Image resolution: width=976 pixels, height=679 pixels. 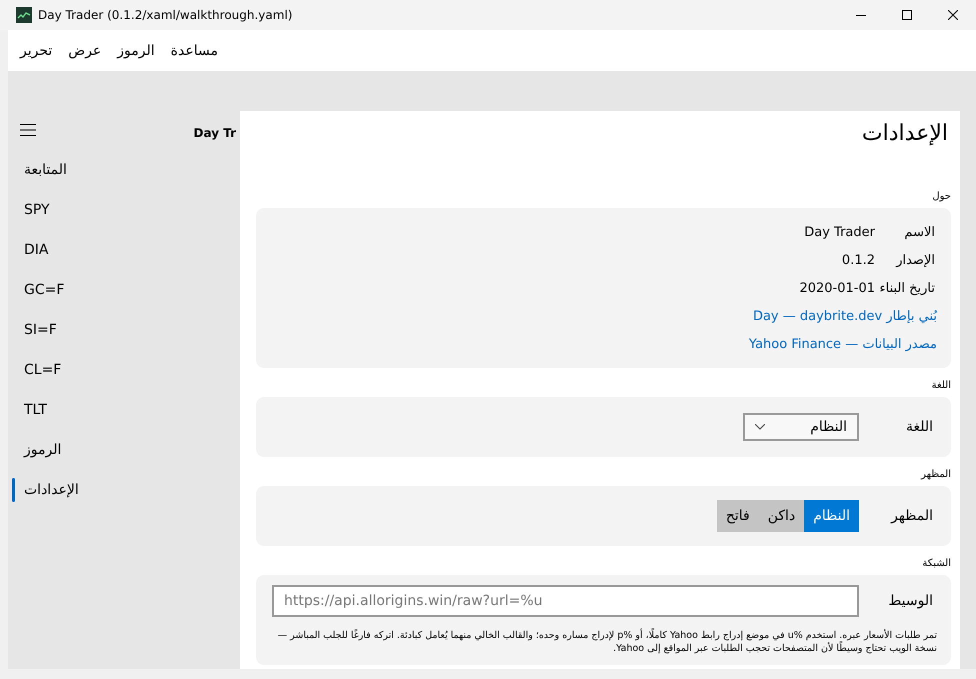 What do you see at coordinates (51, 490) in the screenshot?
I see `nav-item: الإعدادات` at bounding box center [51, 490].